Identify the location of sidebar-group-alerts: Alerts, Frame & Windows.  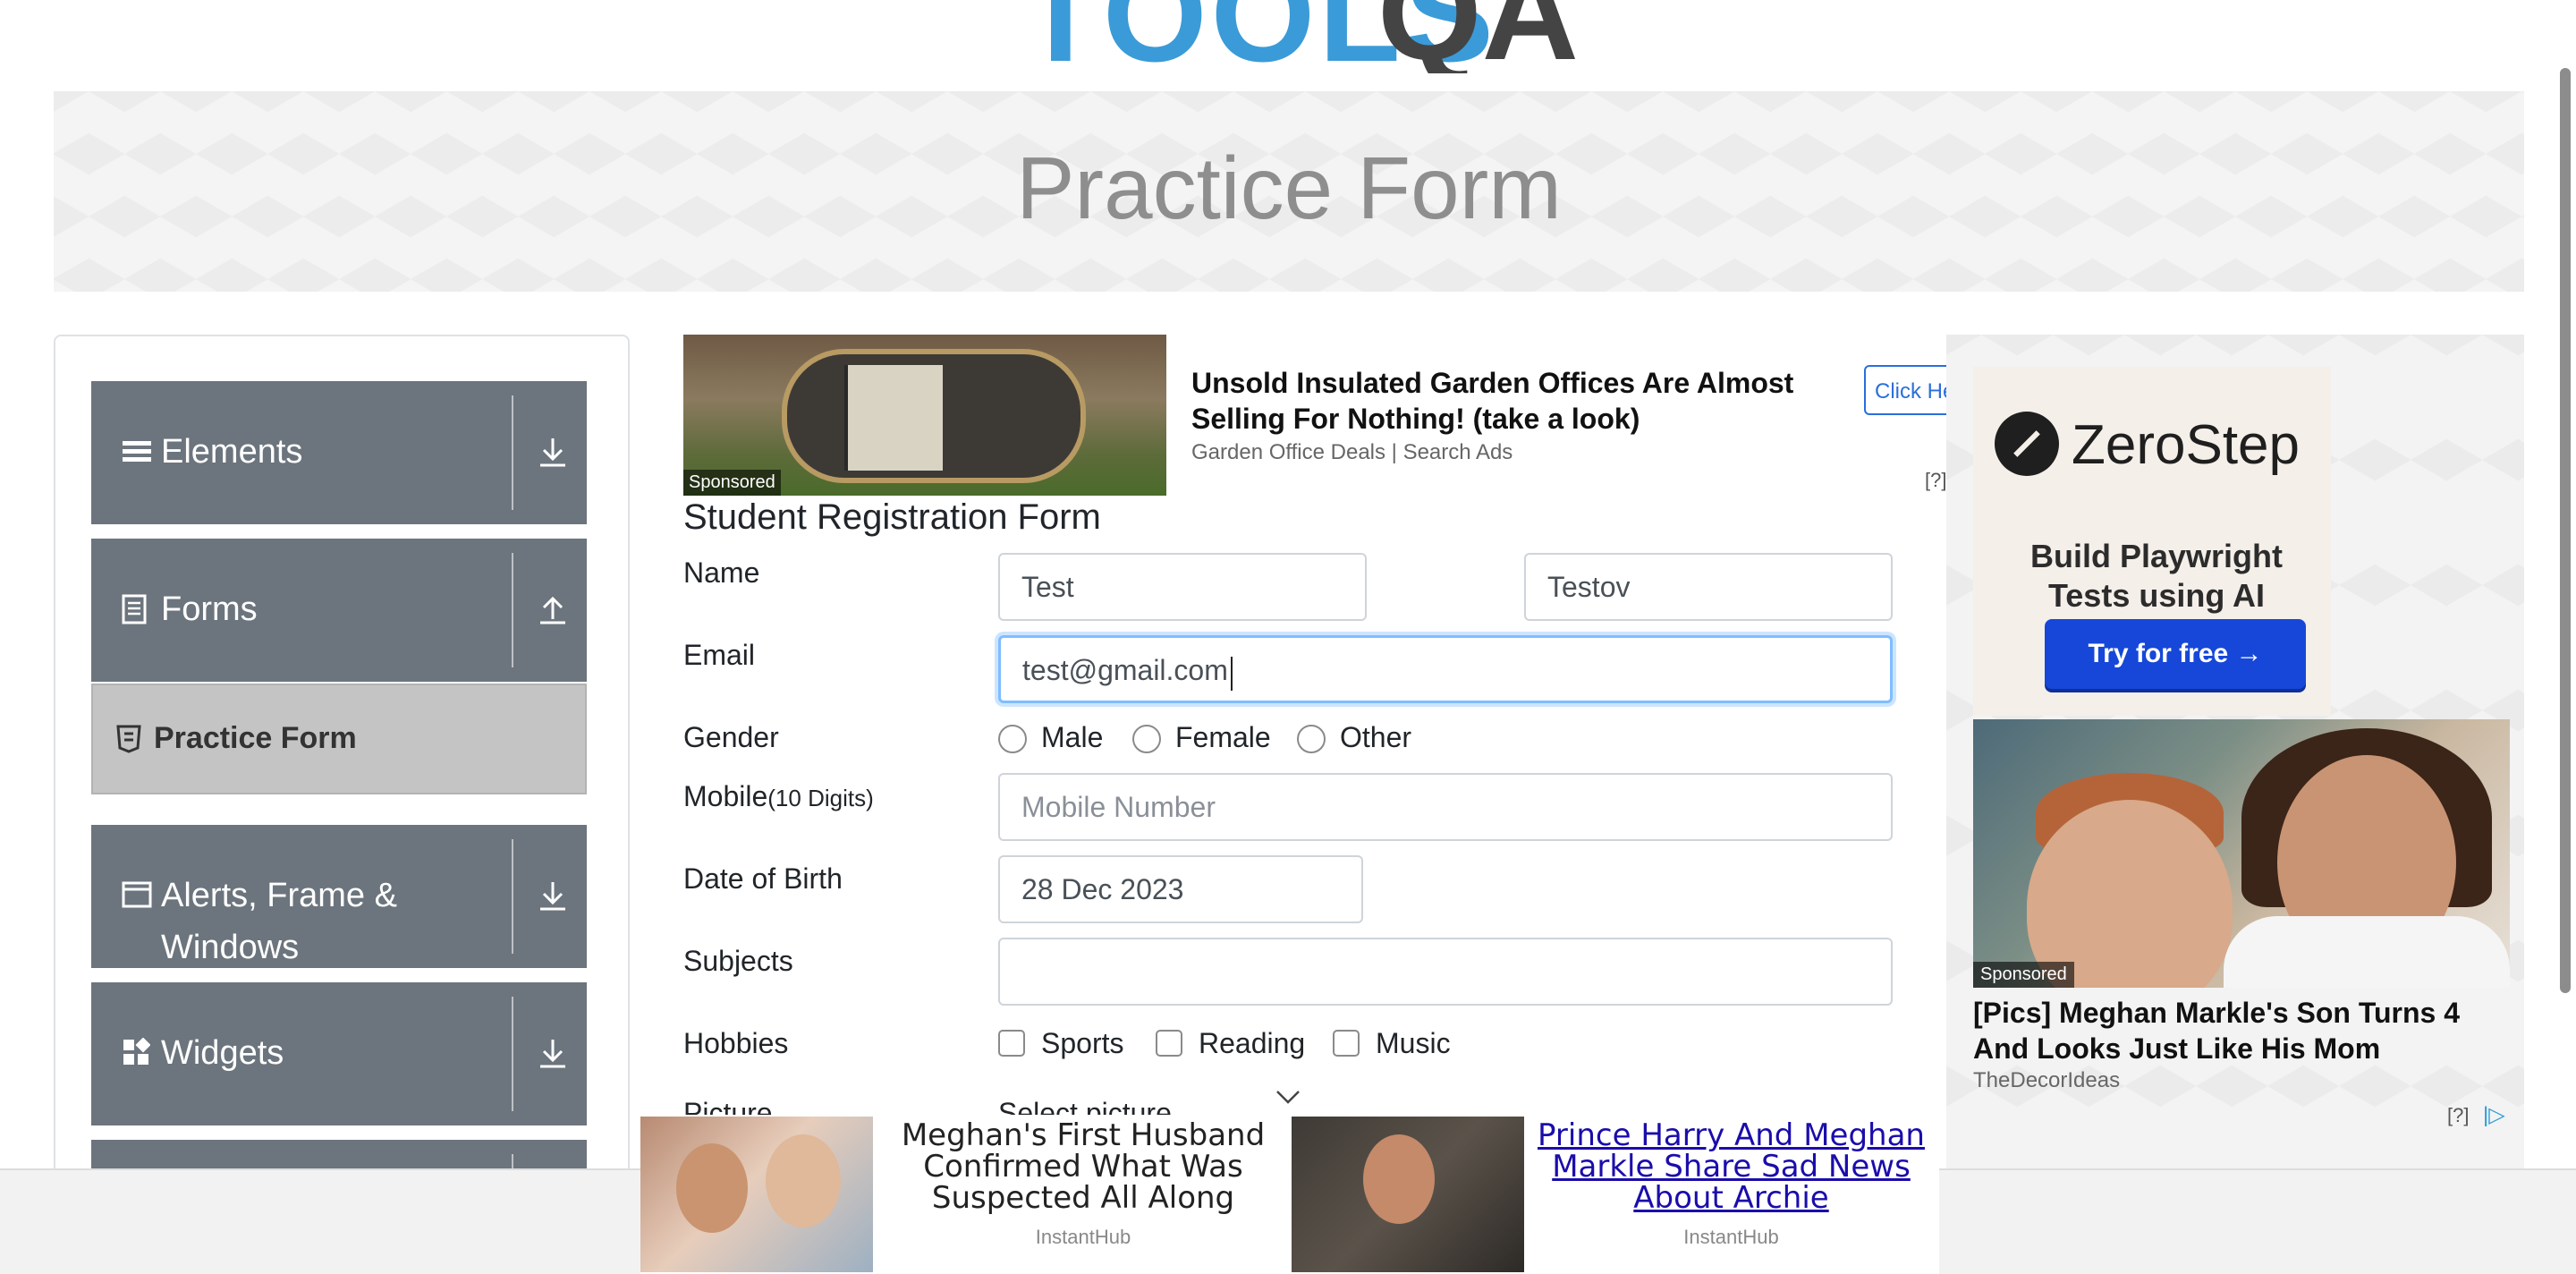
(339, 896).